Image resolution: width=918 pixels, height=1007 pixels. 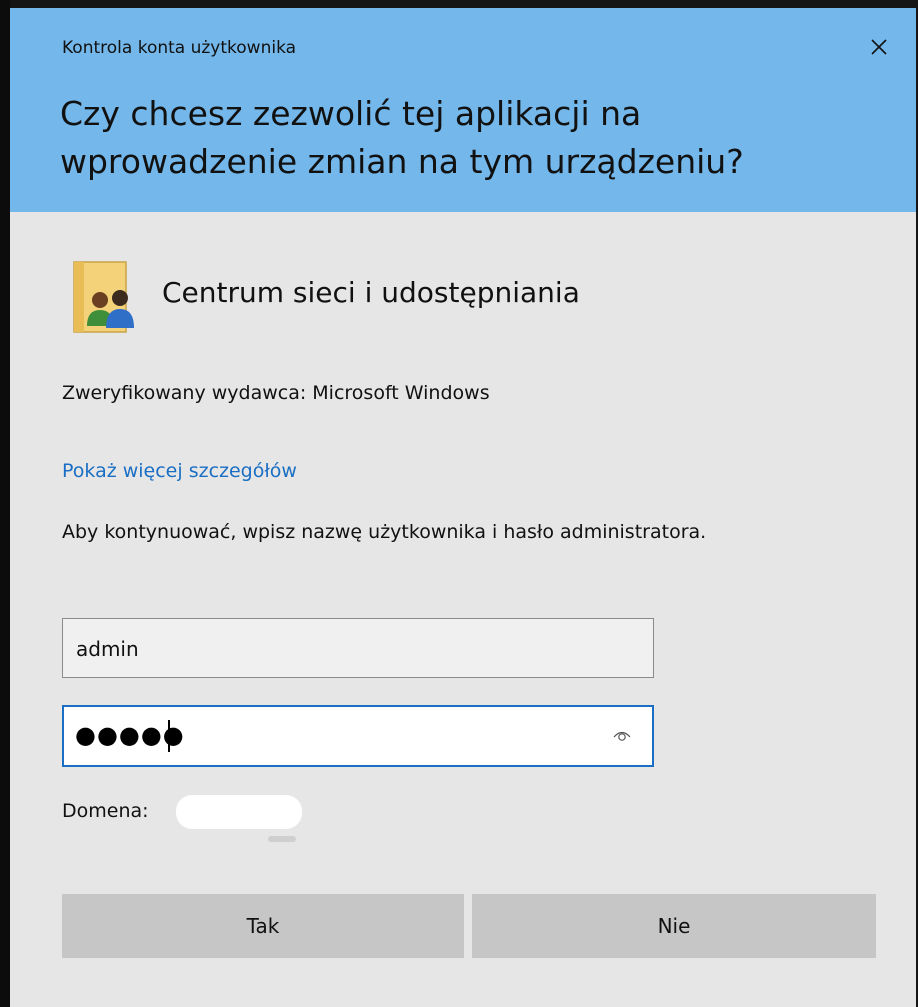 I want to click on text-caret, so click(x=169, y=736).